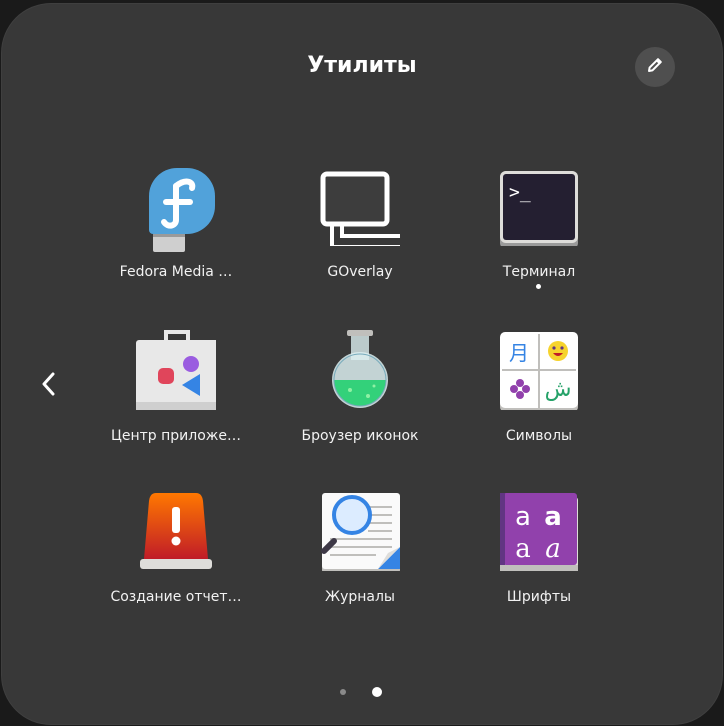 The image size is (724, 726). I want to click on app-label: Терминал, so click(539, 272).